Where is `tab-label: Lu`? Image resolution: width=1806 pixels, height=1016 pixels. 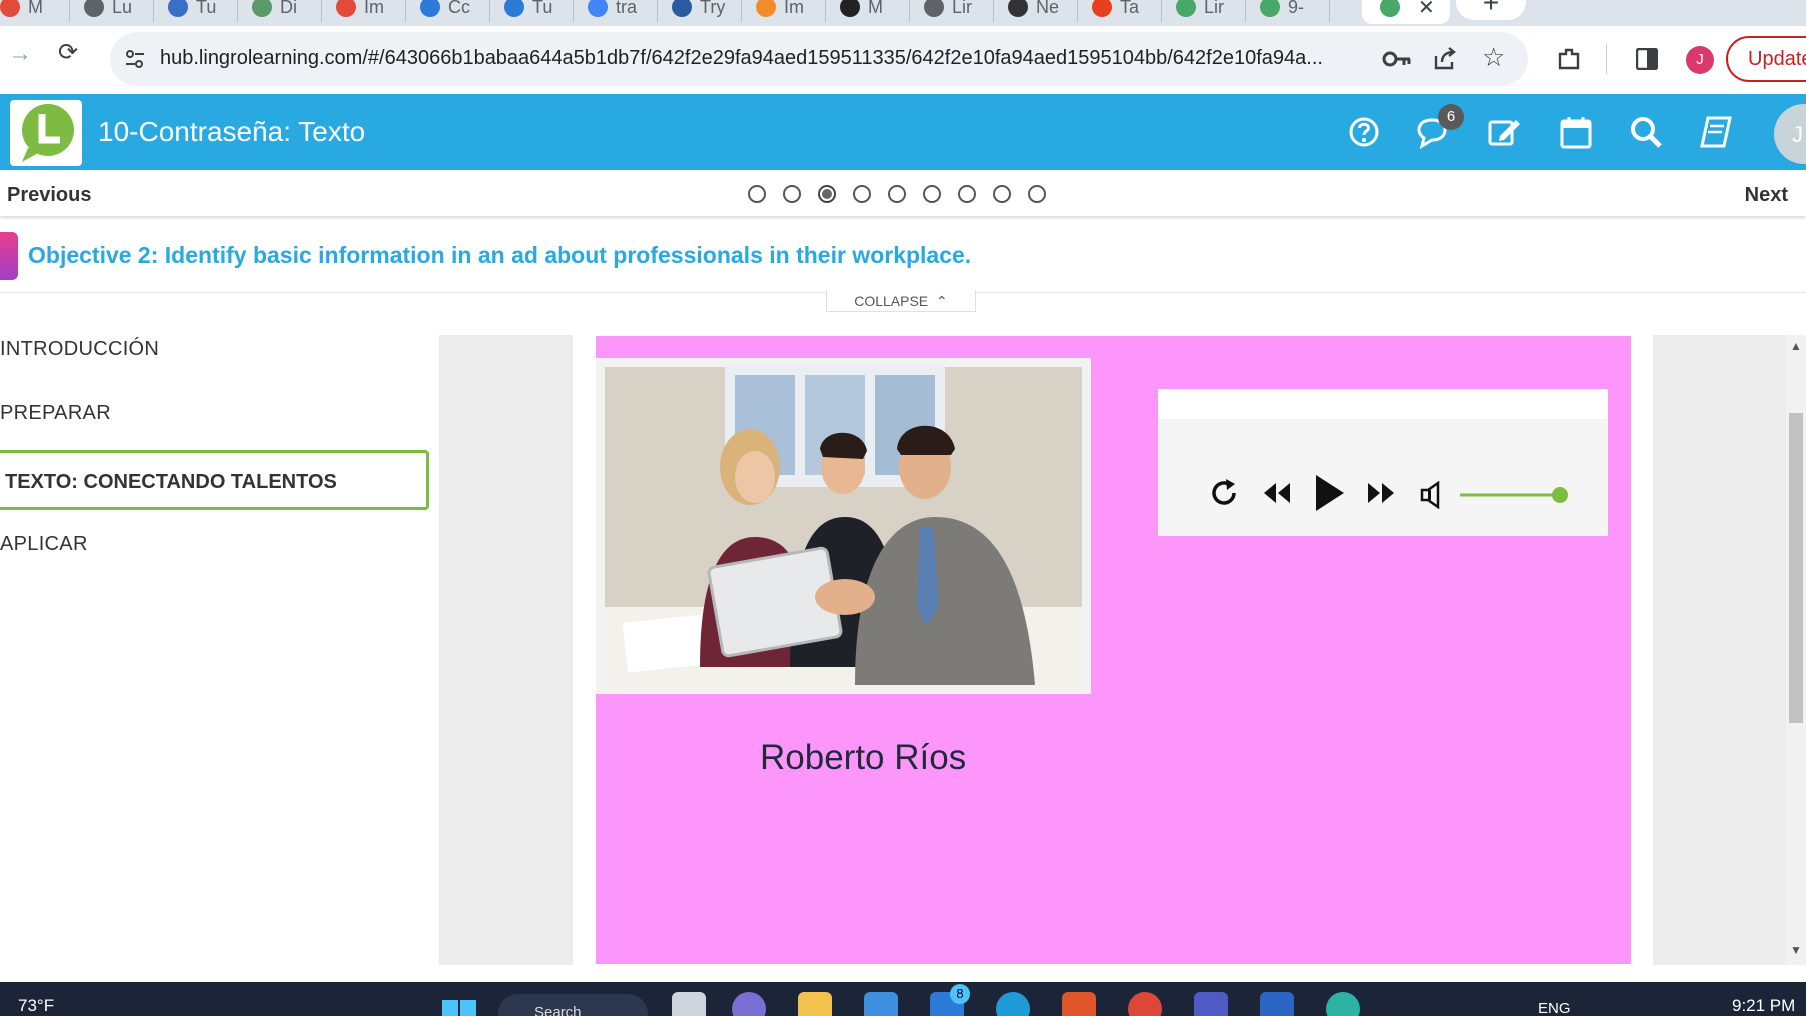 tab-label: Lu is located at coordinates (122, 8).